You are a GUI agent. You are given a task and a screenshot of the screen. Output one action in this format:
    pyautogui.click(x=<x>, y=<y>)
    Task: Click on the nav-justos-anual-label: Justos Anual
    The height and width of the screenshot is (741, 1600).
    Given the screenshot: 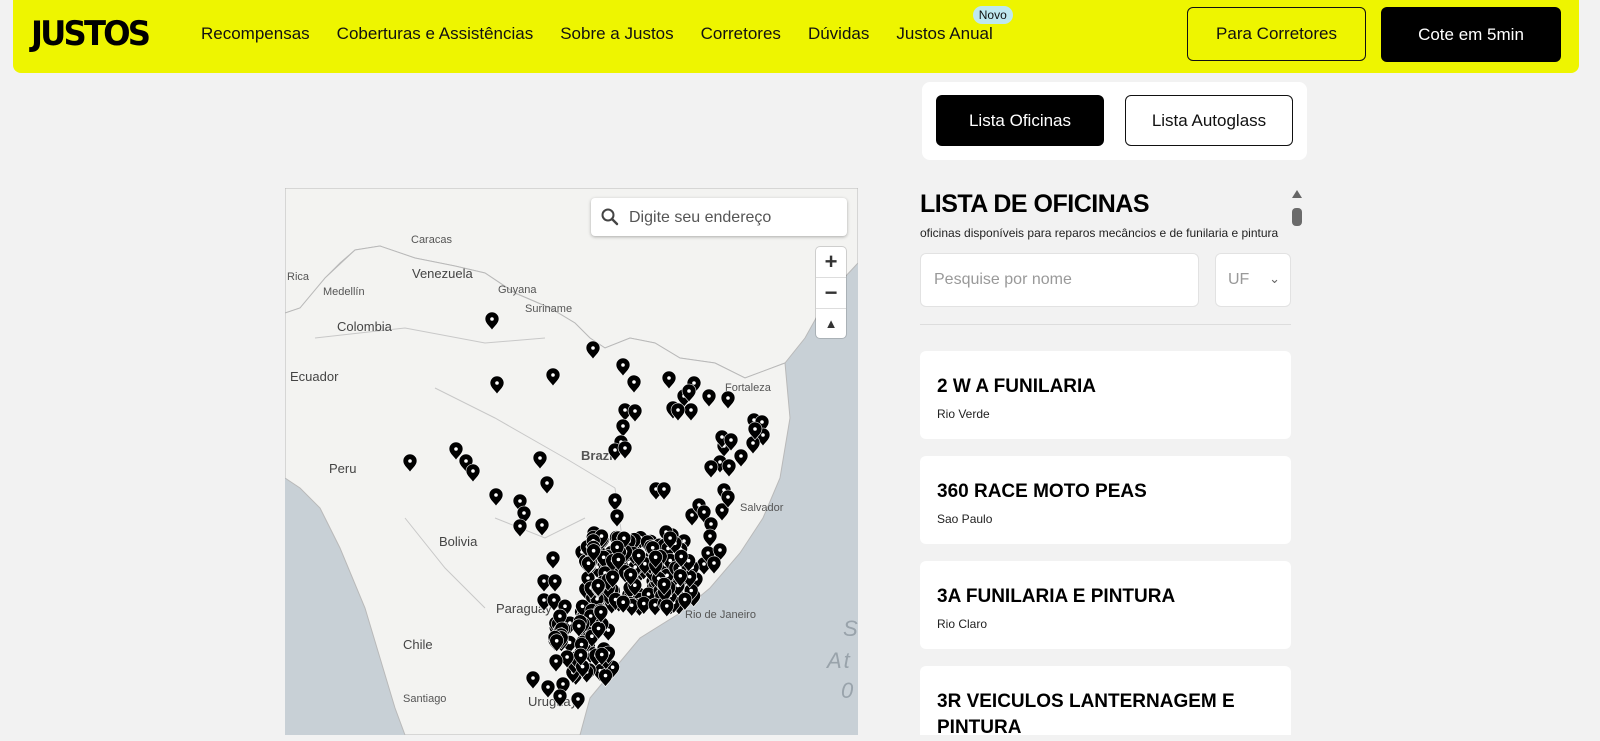 What is the action you would take?
    pyautogui.click(x=944, y=33)
    